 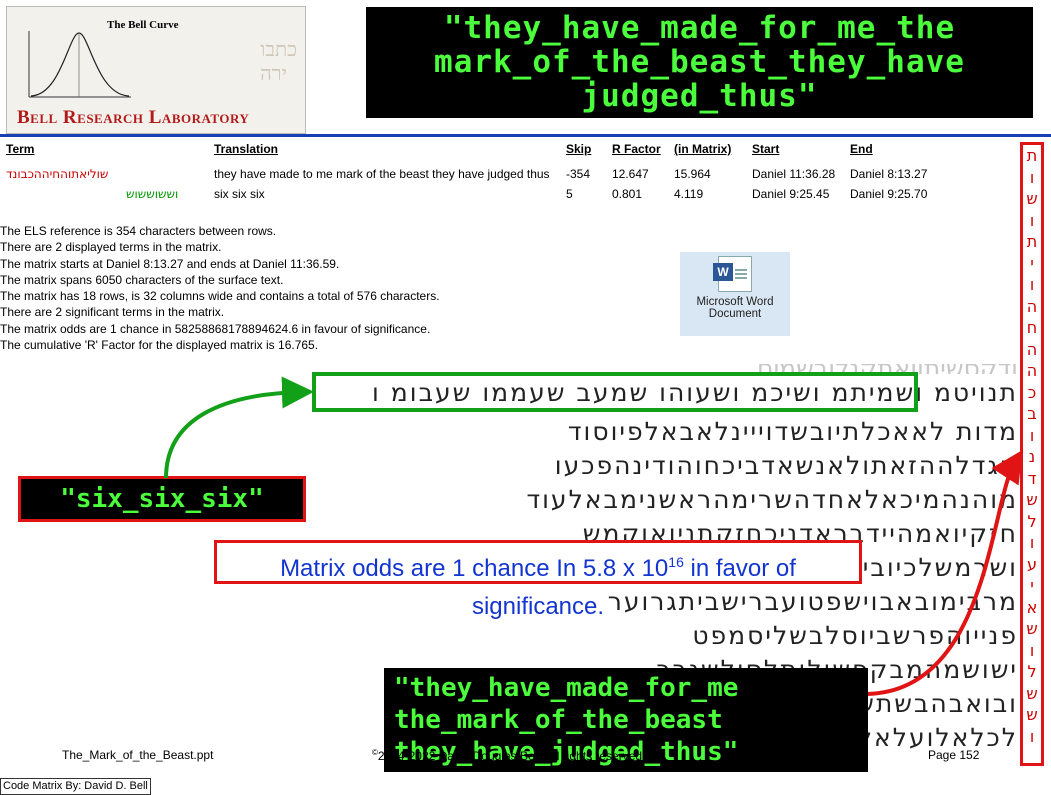 What do you see at coordinates (138, 755) in the screenshot?
I see `footer-filename: The_Mark_of_the_Beast.ppt` at bounding box center [138, 755].